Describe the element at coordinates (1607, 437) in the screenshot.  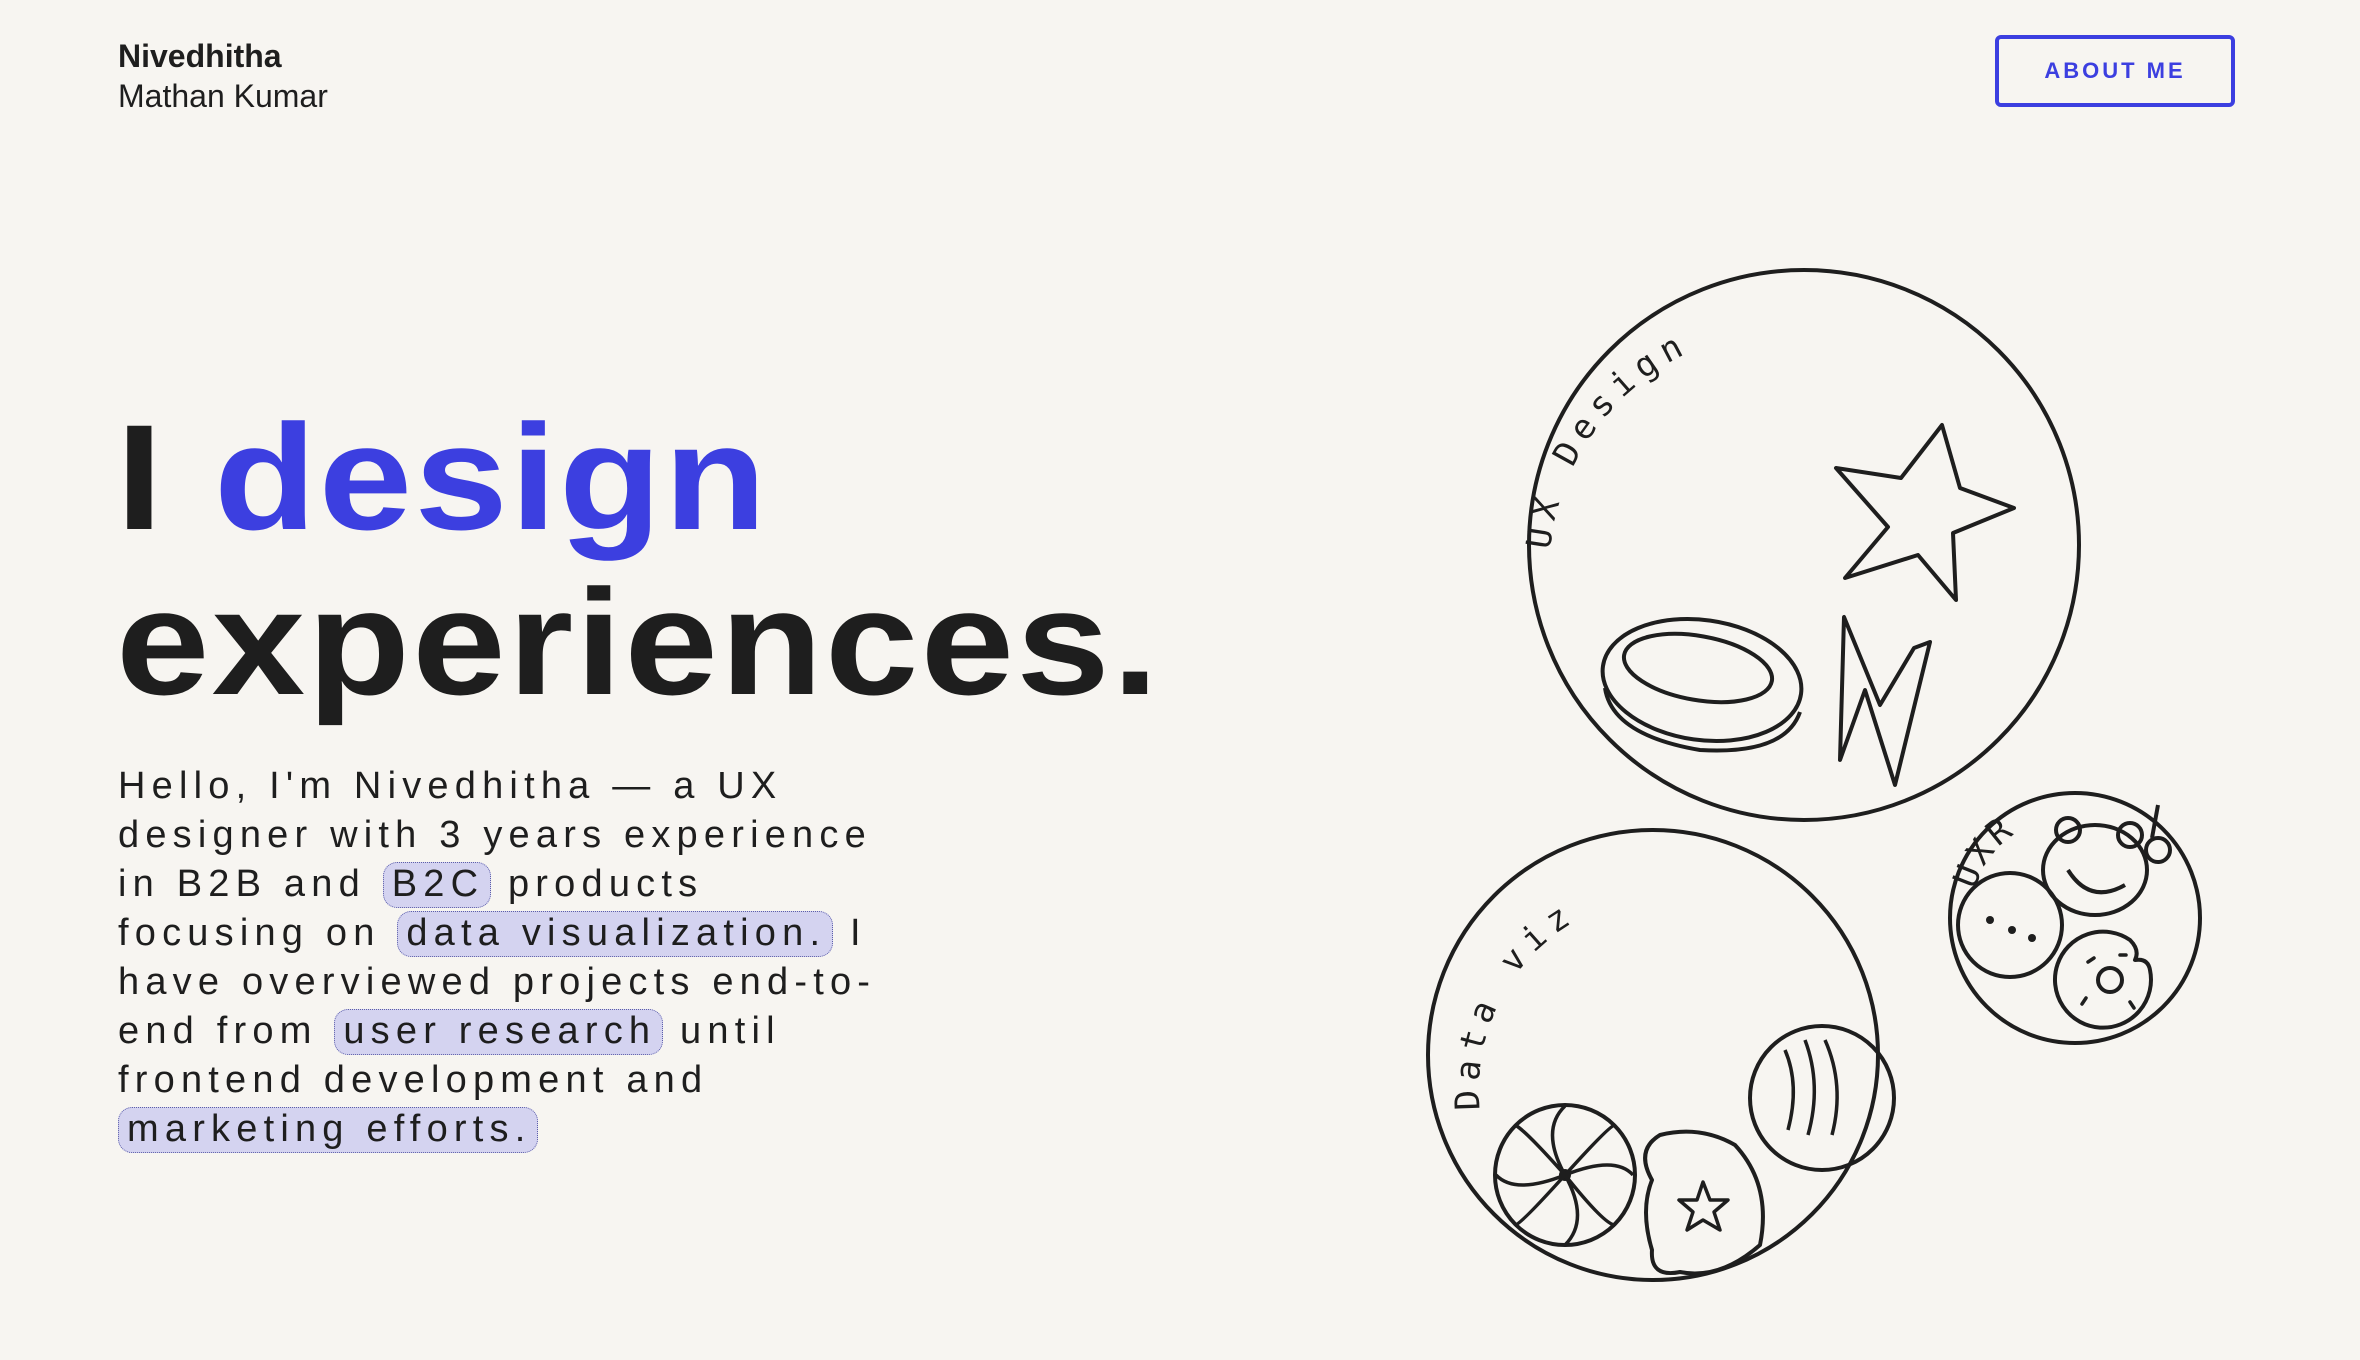
I see `ux-design-label: UX Design` at that location.